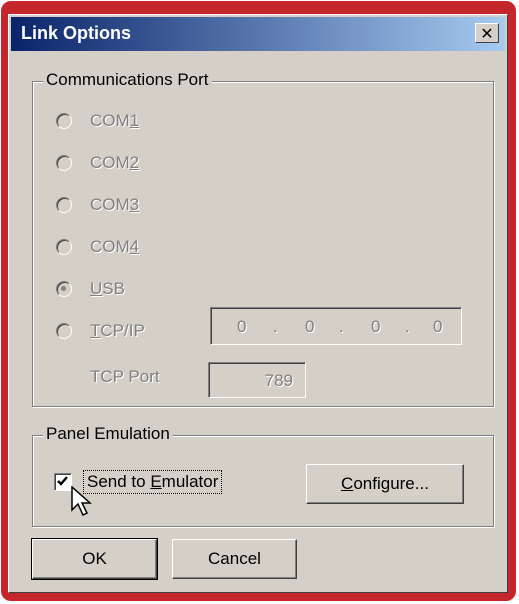 This screenshot has height=604, width=519. I want to click on panel-emulation-legend: Panel Emulation, so click(108, 434).